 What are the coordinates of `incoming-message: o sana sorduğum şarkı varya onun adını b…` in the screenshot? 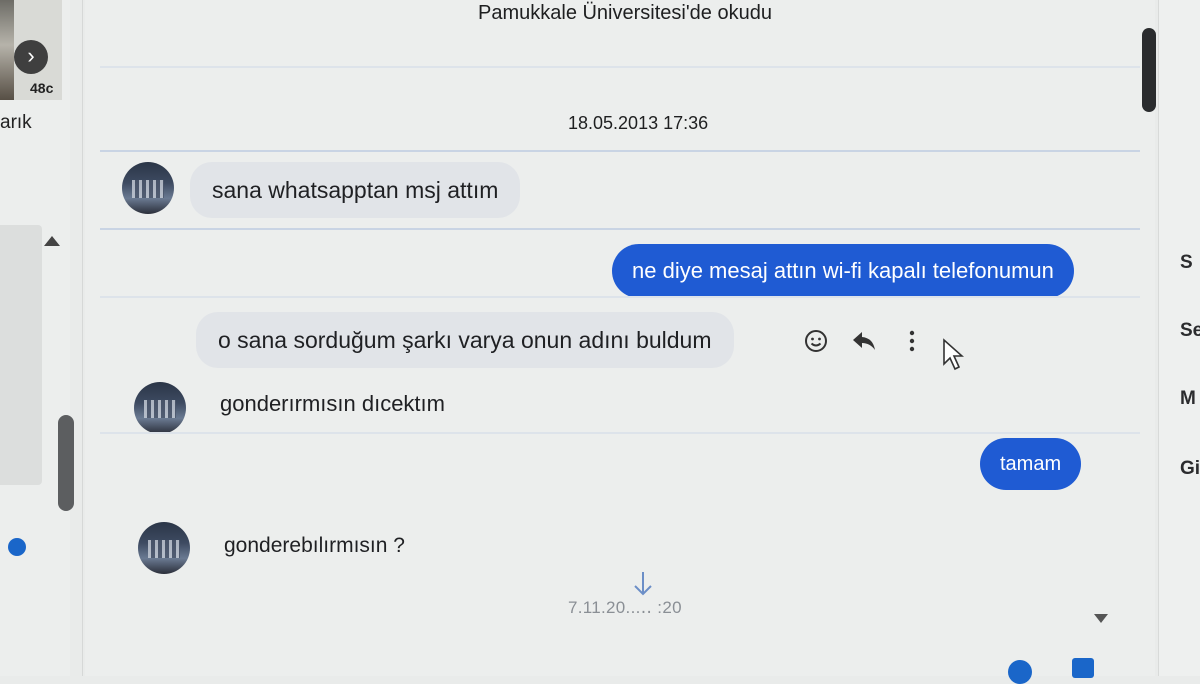 It's located at (465, 340).